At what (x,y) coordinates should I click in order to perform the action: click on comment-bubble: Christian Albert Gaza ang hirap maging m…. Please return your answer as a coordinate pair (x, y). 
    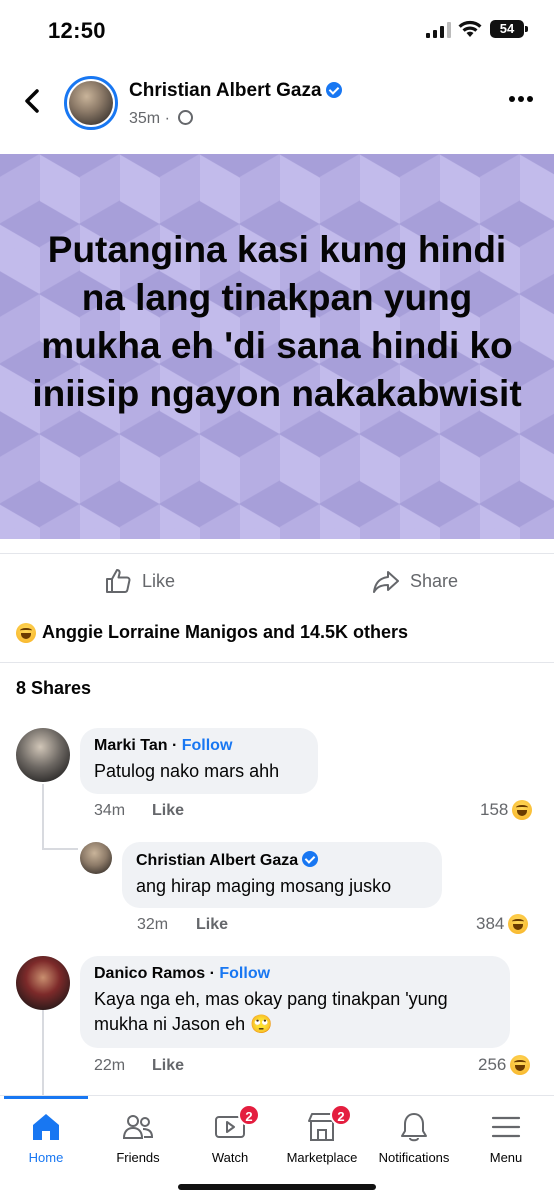
    Looking at the image, I should click on (282, 875).